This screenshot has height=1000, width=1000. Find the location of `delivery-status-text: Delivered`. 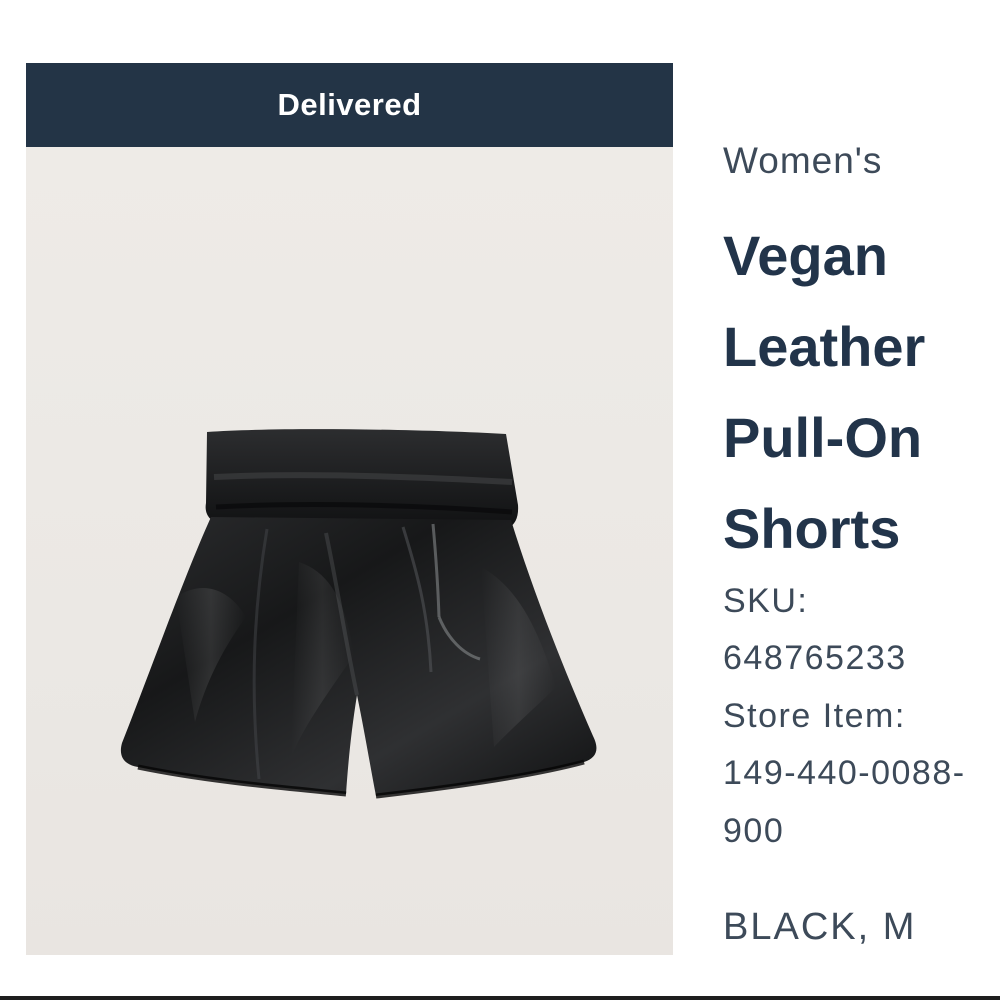

delivery-status-text: Delivered is located at coordinates (349, 104).